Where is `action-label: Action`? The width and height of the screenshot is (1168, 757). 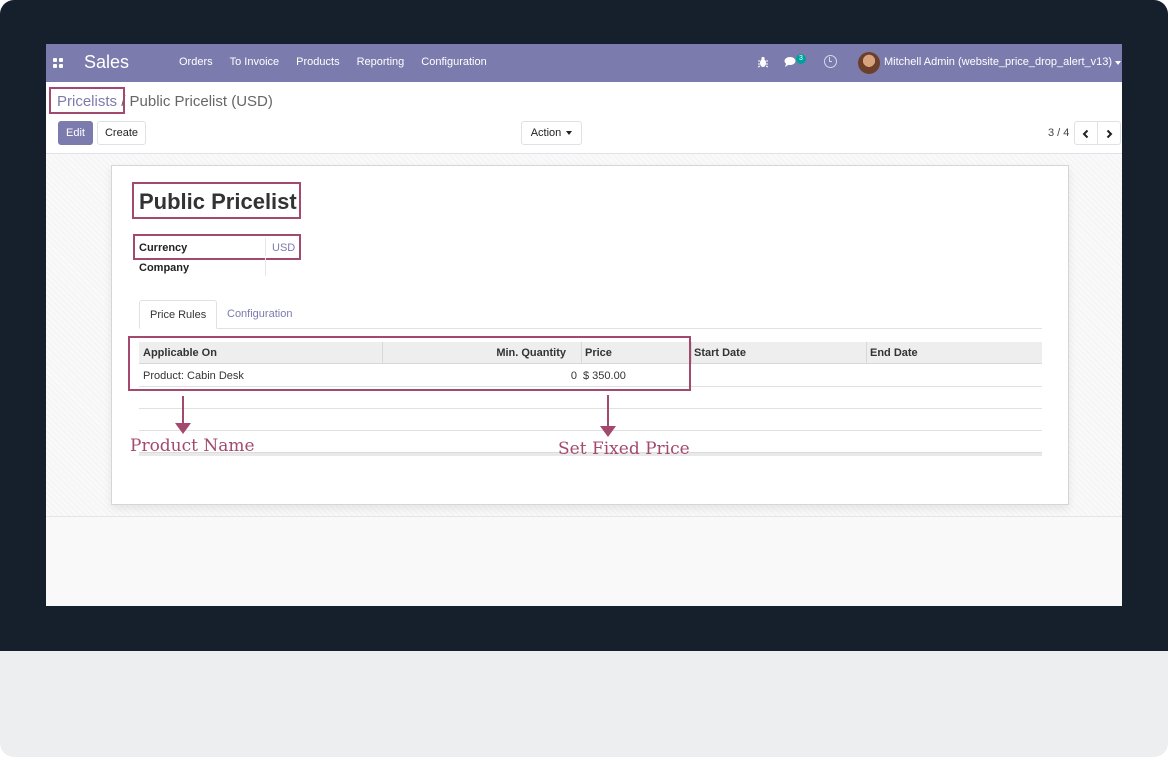 action-label: Action is located at coordinates (546, 133).